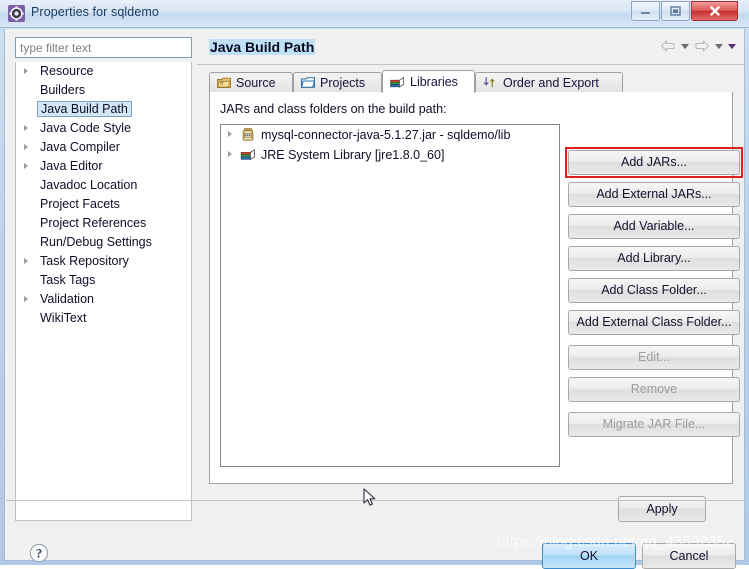 Image resolution: width=749 pixels, height=569 pixels. What do you see at coordinates (63, 318) in the screenshot?
I see `sidebar-item-label: WikiText` at bounding box center [63, 318].